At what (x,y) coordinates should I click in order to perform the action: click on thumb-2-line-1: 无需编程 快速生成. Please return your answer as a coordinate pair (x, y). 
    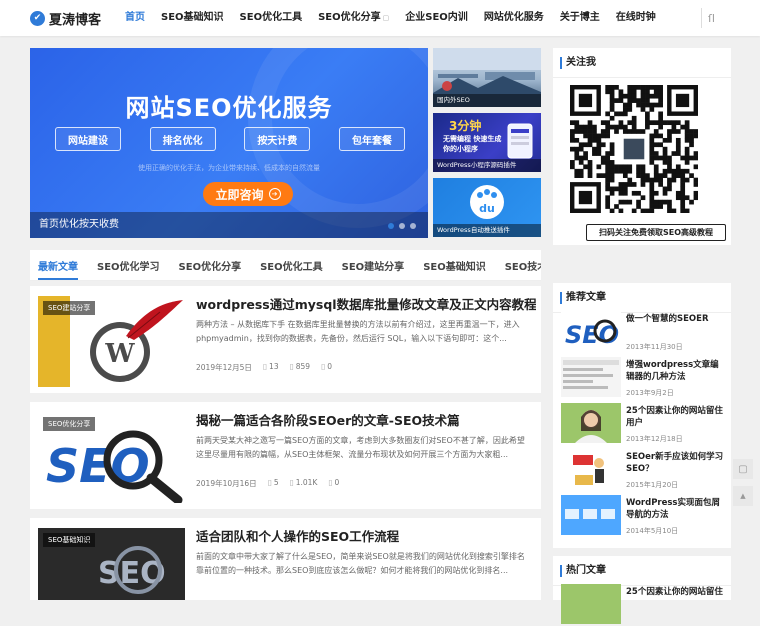
    Looking at the image, I should click on (472, 139).